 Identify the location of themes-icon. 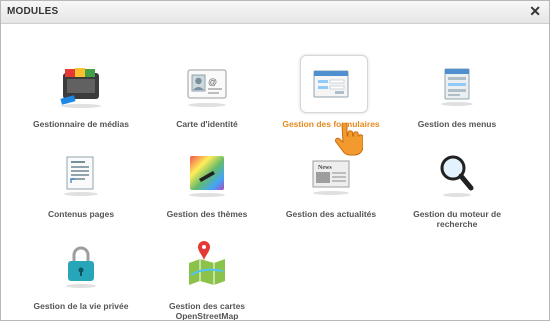
(207, 176).